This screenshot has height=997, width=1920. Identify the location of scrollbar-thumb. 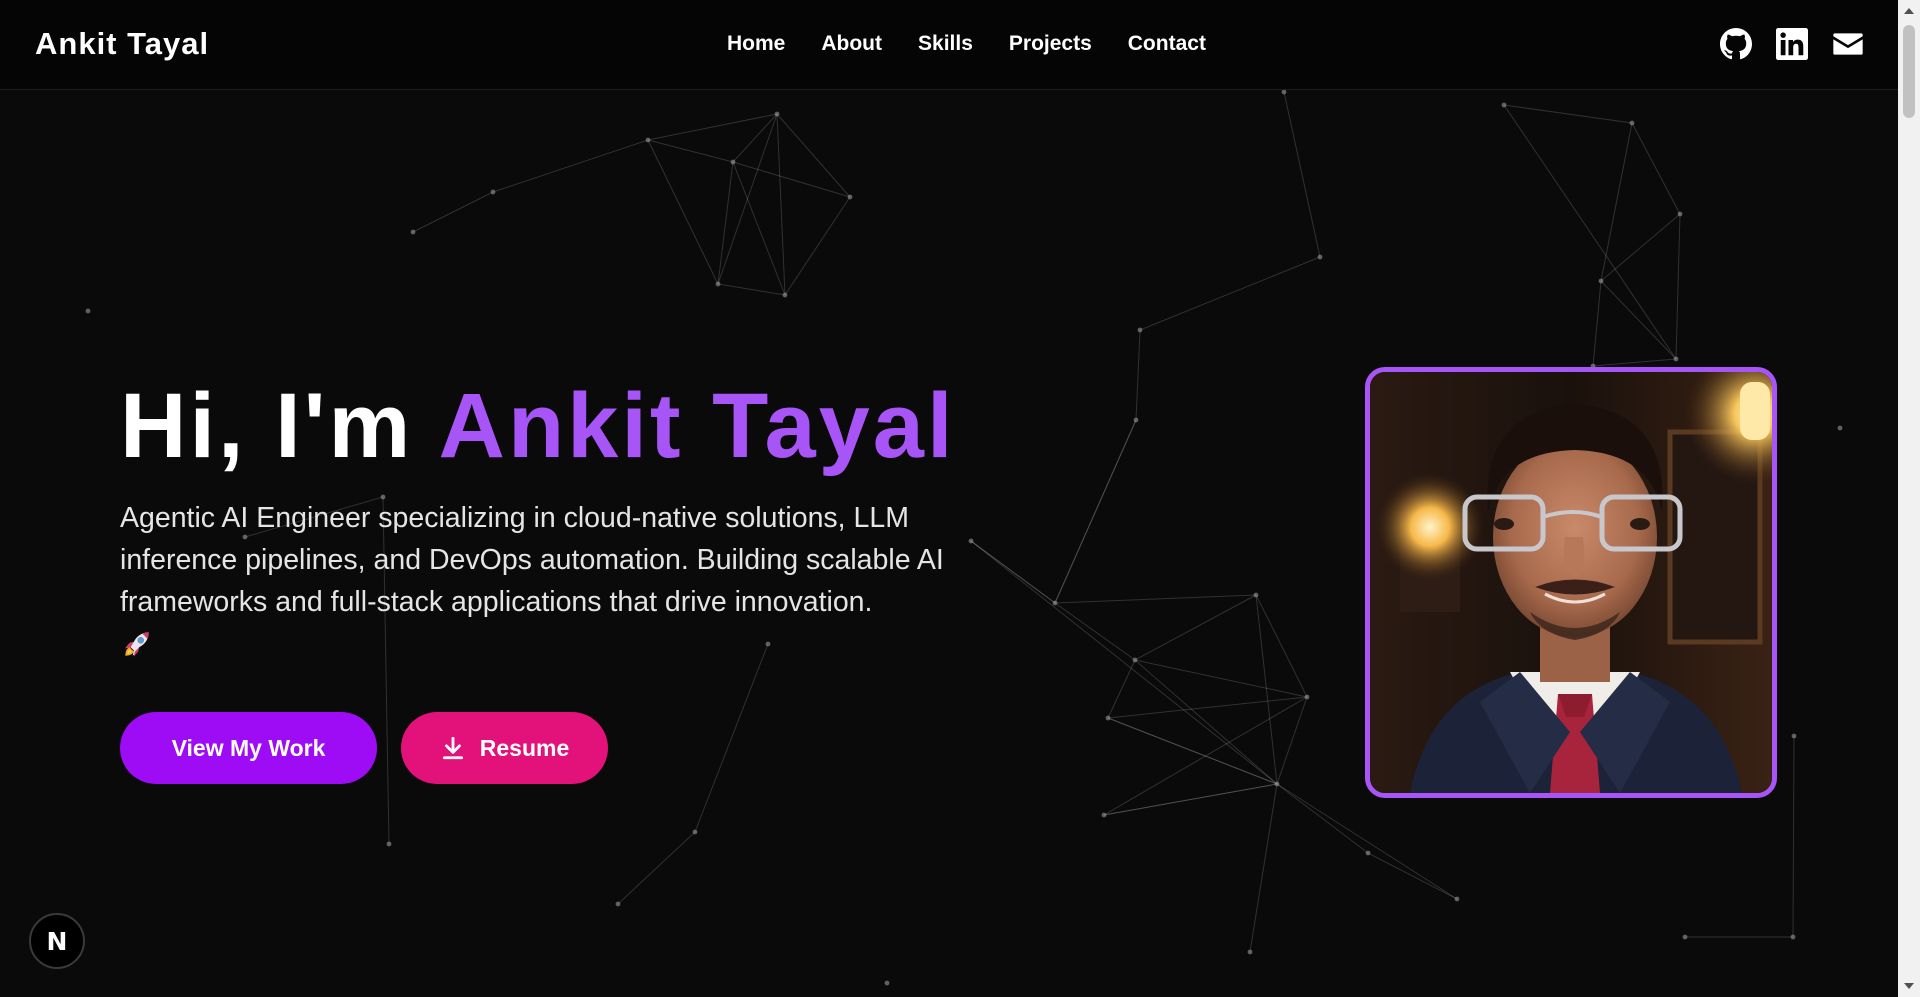
(1909, 71).